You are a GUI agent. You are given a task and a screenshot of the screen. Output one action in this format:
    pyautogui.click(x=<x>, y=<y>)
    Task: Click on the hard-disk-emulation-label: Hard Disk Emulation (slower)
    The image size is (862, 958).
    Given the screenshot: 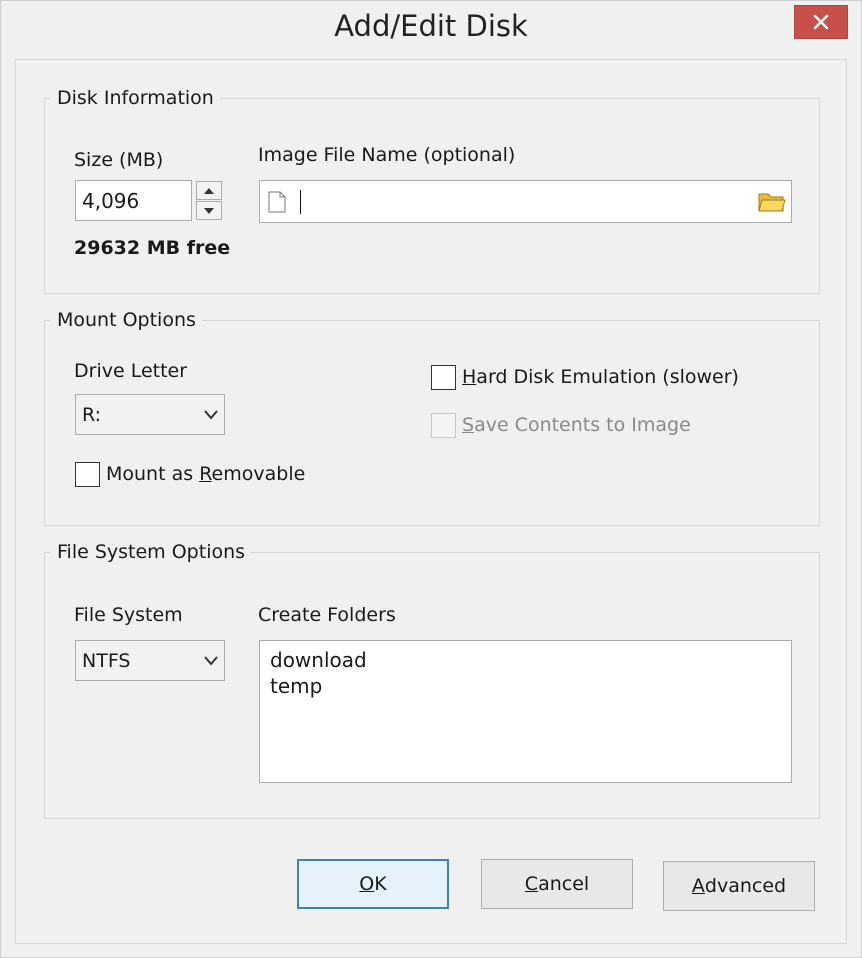 What is the action you would take?
    pyautogui.click(x=600, y=377)
    